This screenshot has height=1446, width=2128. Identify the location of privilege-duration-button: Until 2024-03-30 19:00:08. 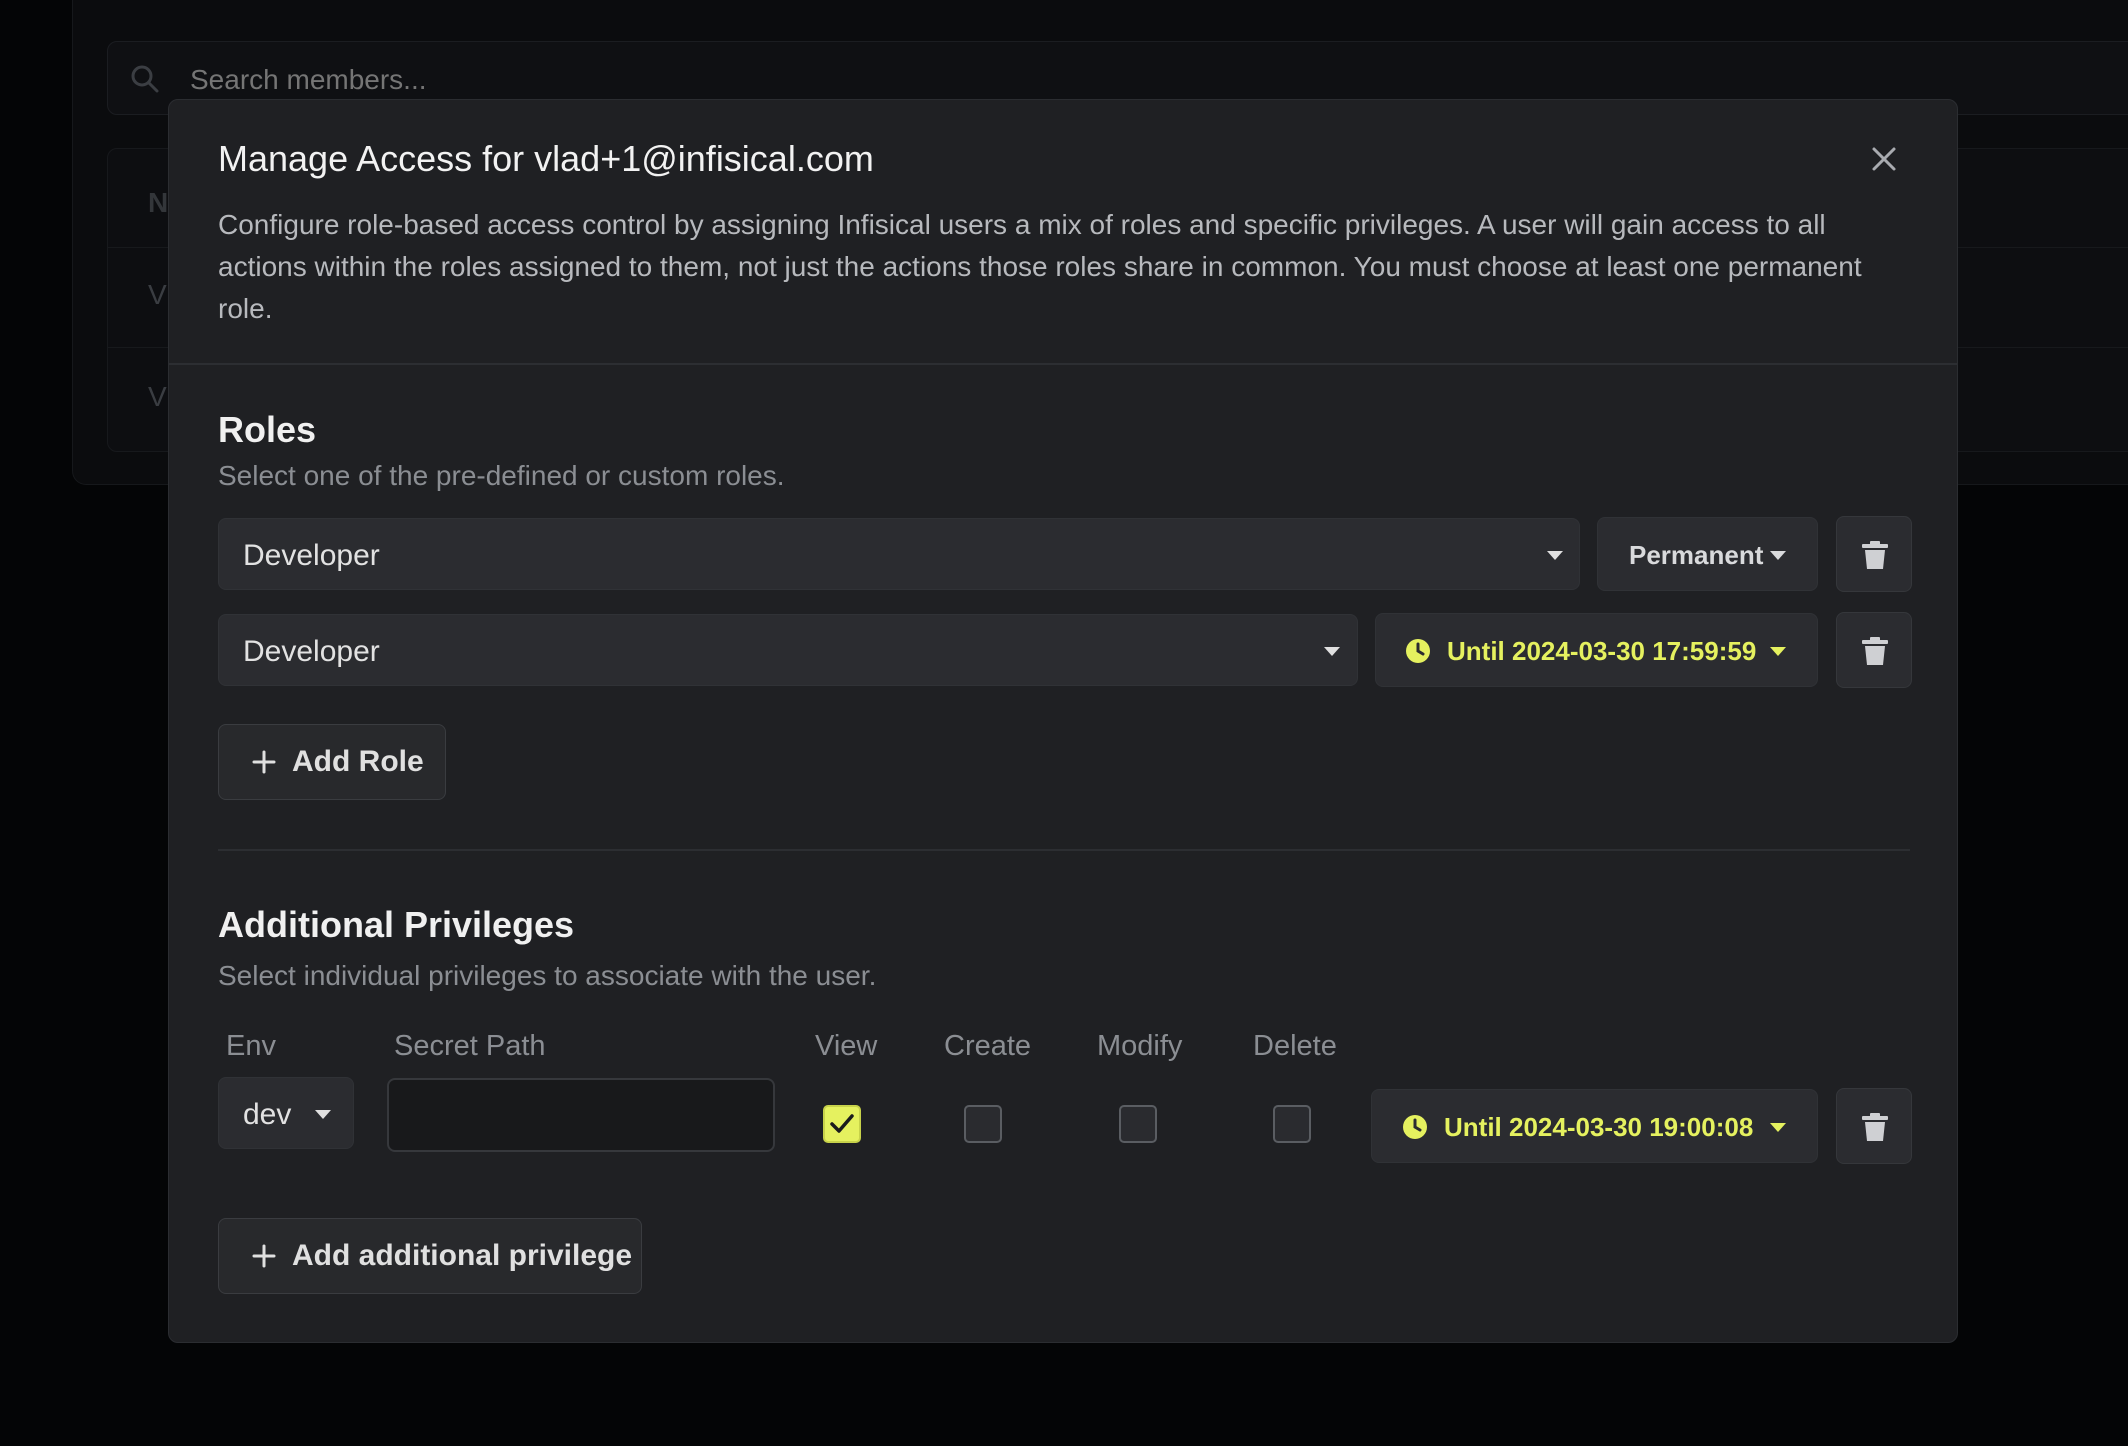
(1594, 1126).